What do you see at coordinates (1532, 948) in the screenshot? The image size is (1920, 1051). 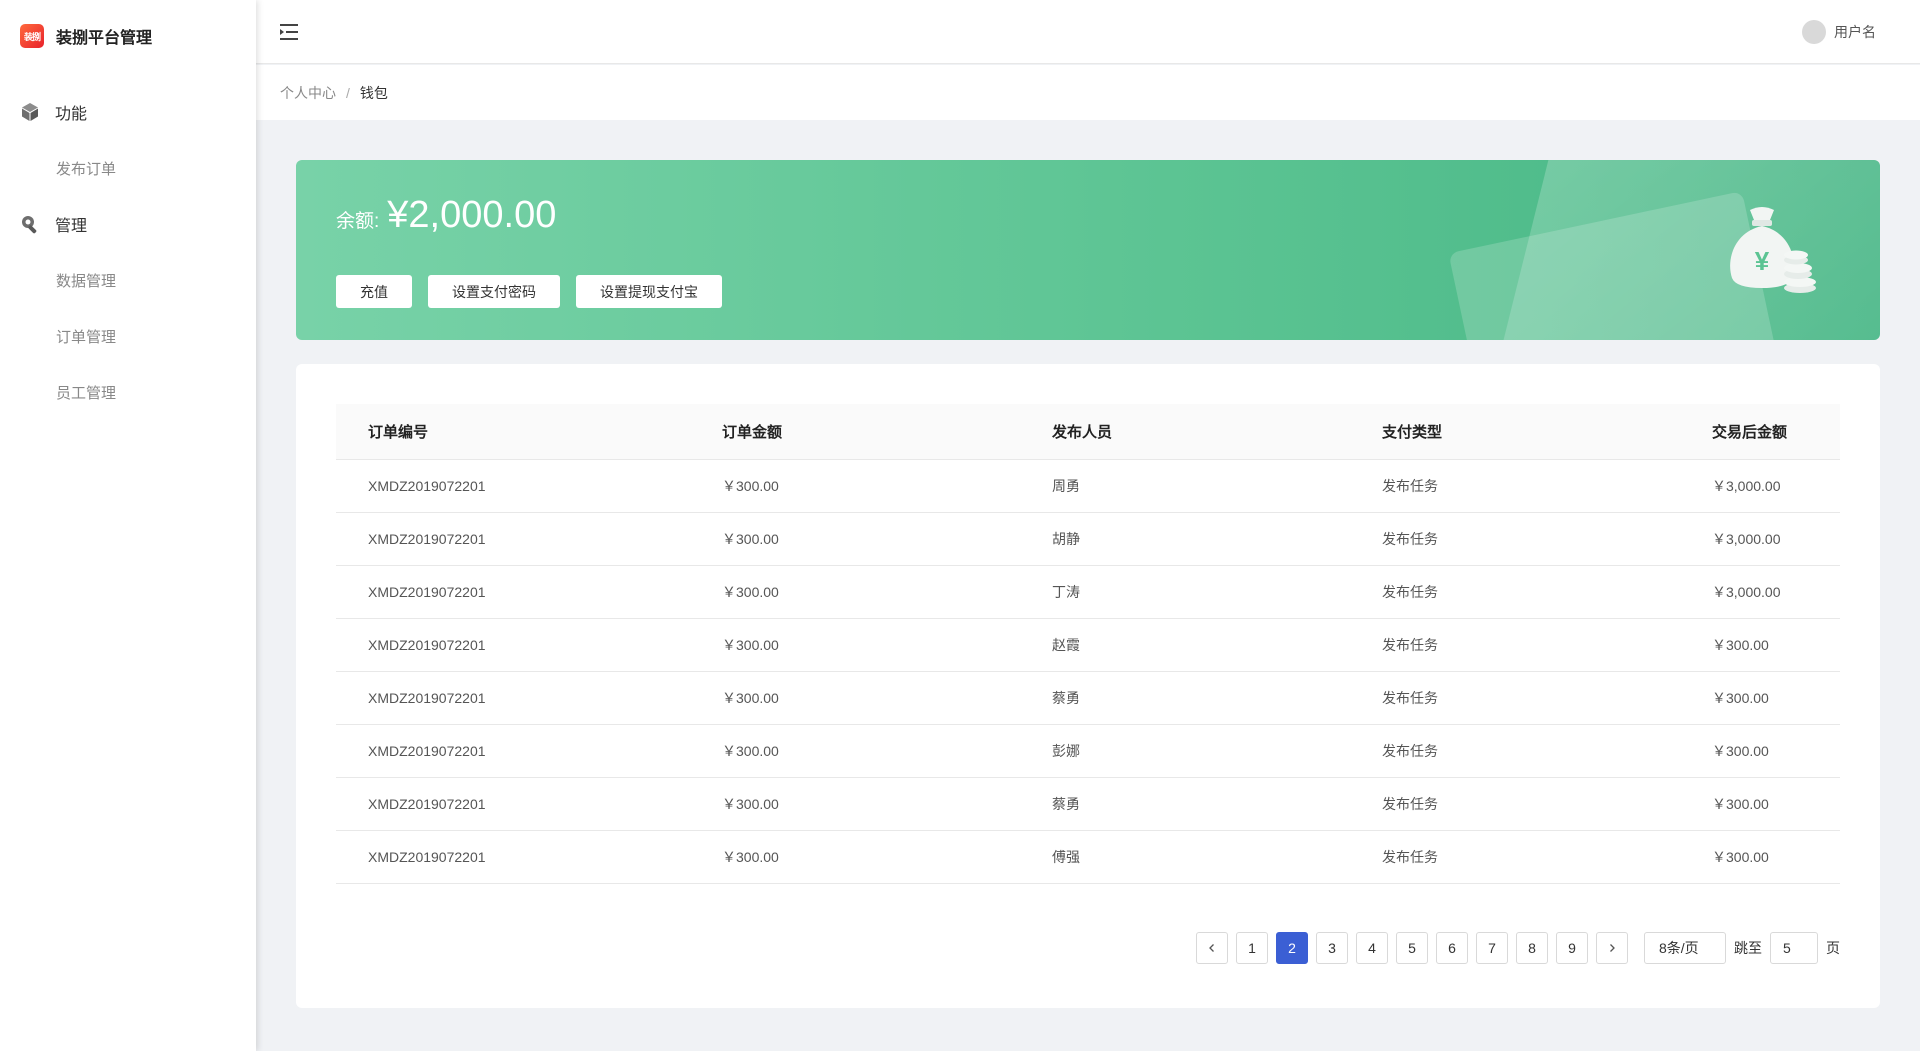 I see `page-button-8: 8` at bounding box center [1532, 948].